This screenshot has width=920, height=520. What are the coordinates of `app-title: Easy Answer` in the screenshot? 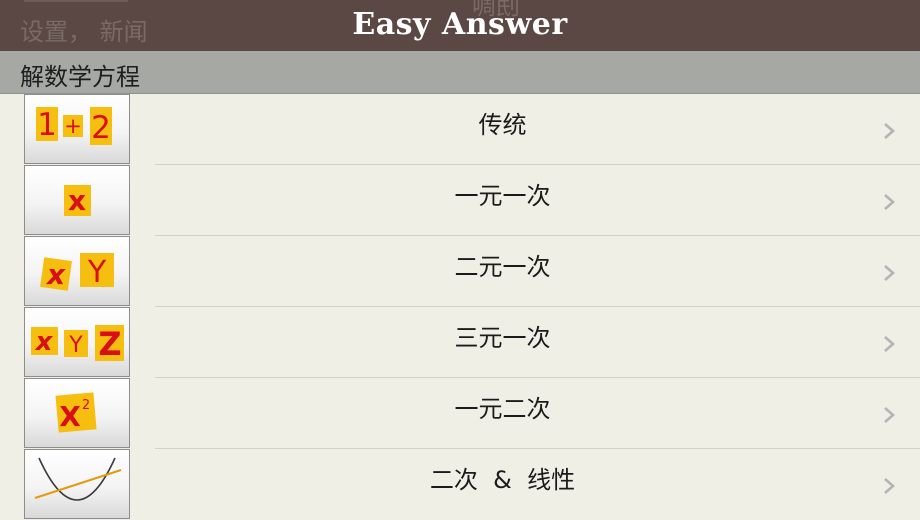 It's located at (460, 24).